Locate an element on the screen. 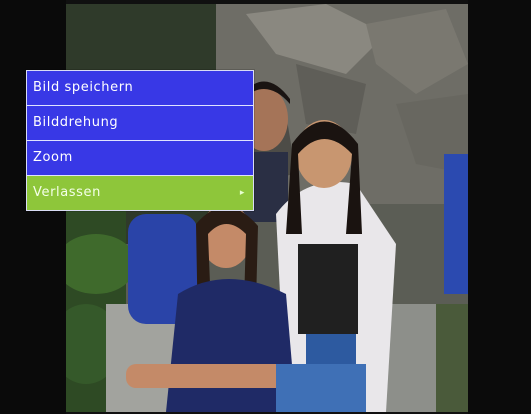 This screenshot has height=414, width=531. right-letterbox is located at coordinates (499, 207).